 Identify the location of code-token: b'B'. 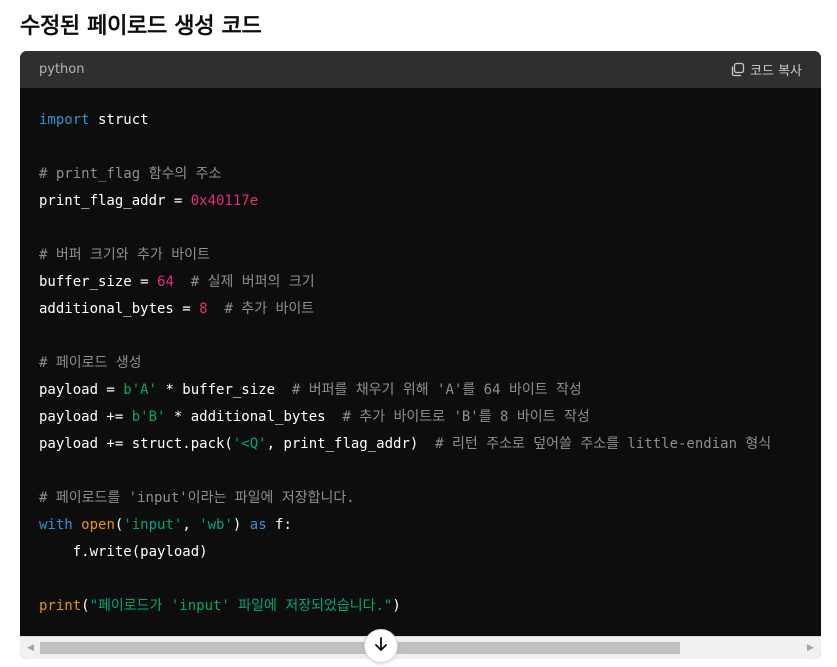
(148, 417).